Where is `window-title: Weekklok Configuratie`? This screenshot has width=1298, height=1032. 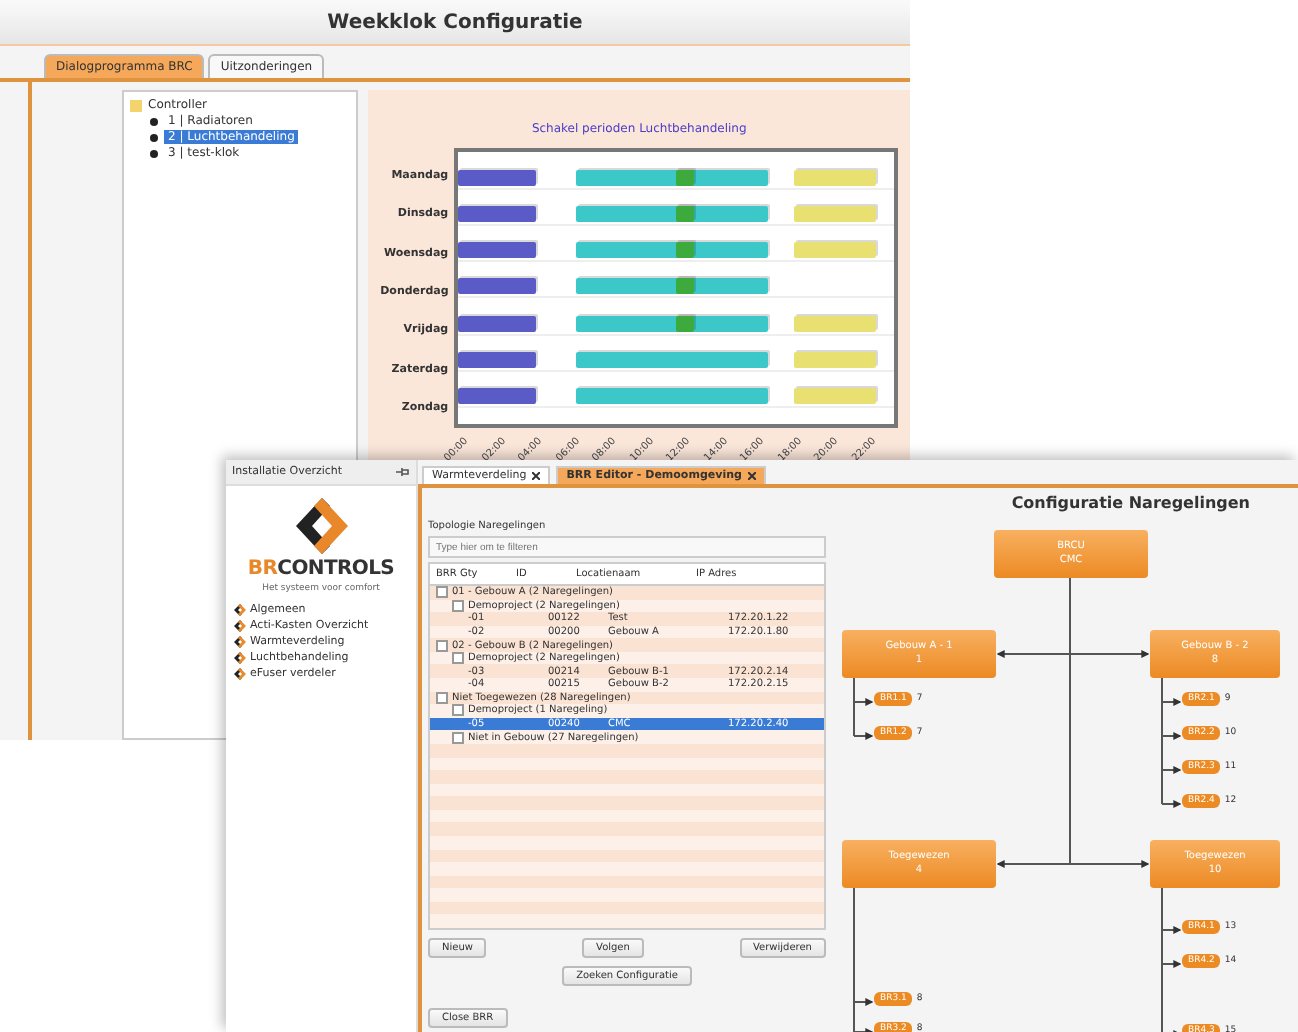
window-title: Weekklok Configuratie is located at coordinates (455, 22).